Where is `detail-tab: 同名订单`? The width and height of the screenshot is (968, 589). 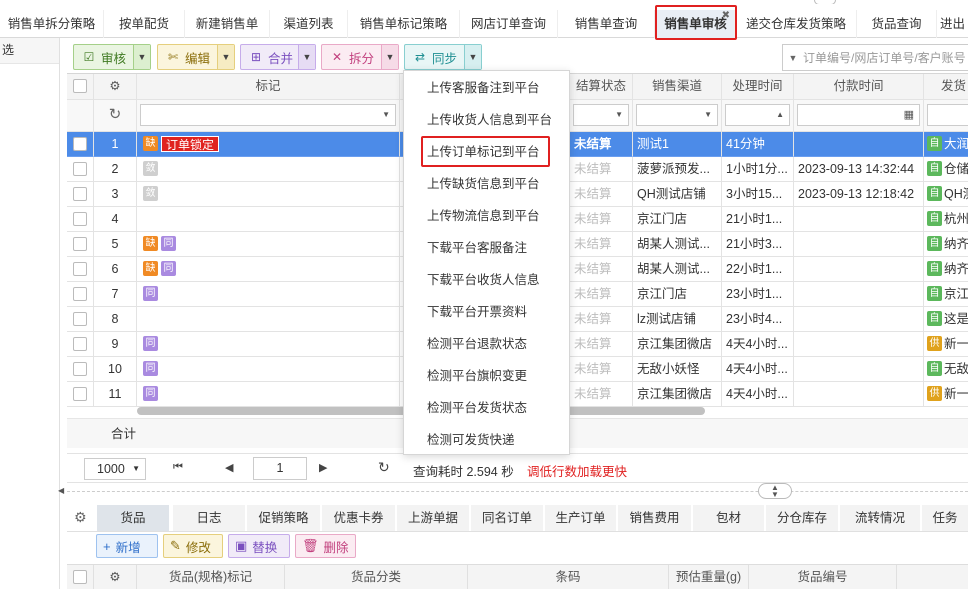 detail-tab: 同名订单 is located at coordinates (507, 518).